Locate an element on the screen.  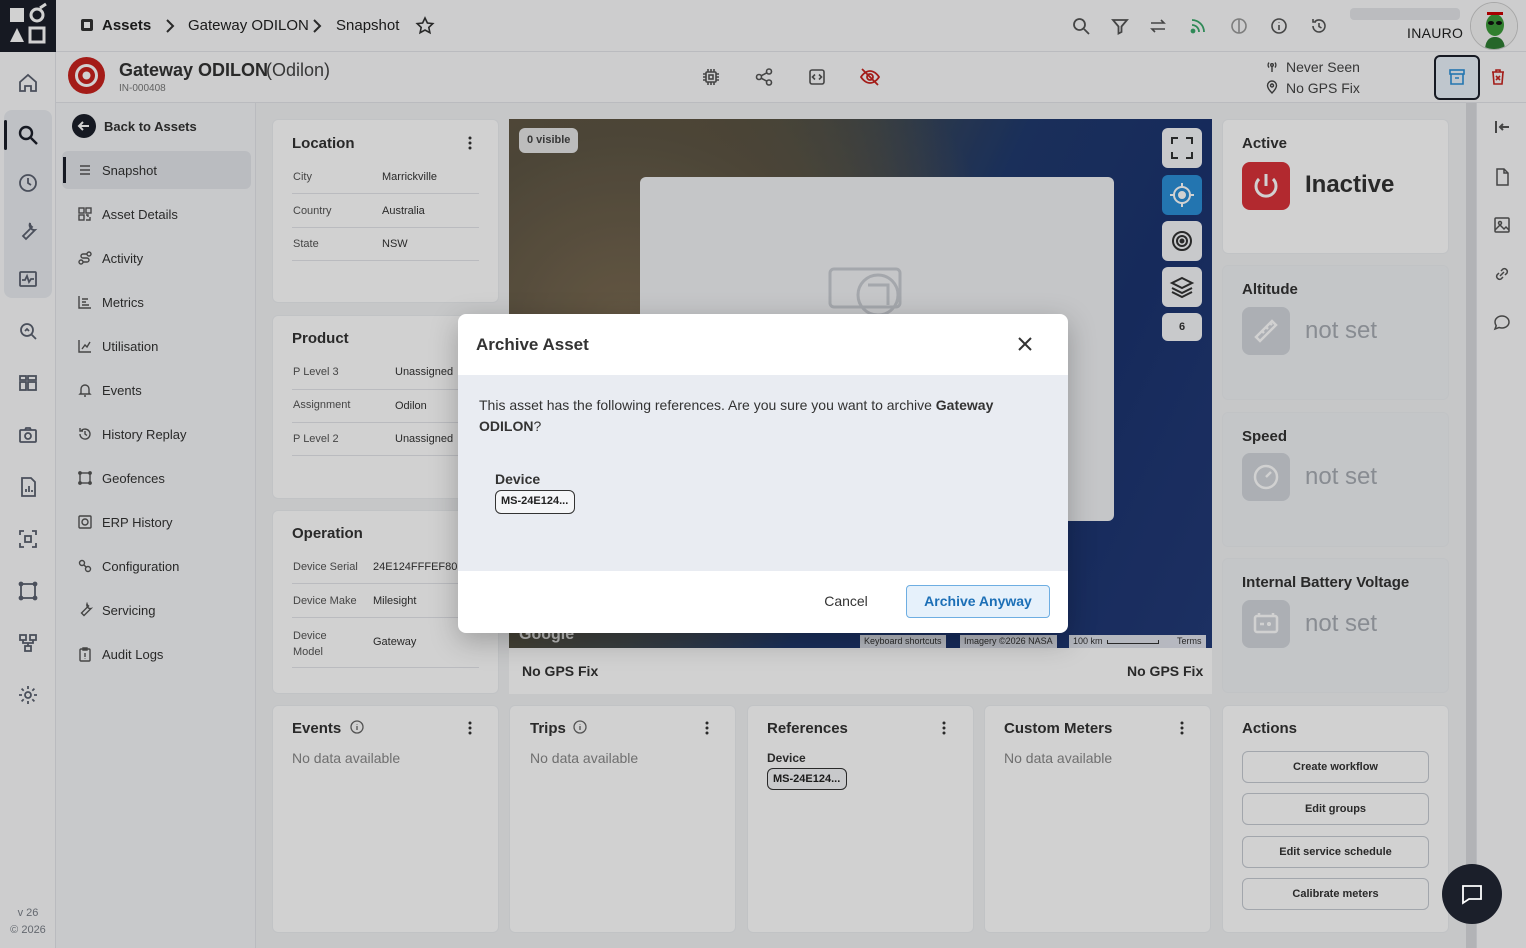
close-icon is located at coordinates (1025, 344).